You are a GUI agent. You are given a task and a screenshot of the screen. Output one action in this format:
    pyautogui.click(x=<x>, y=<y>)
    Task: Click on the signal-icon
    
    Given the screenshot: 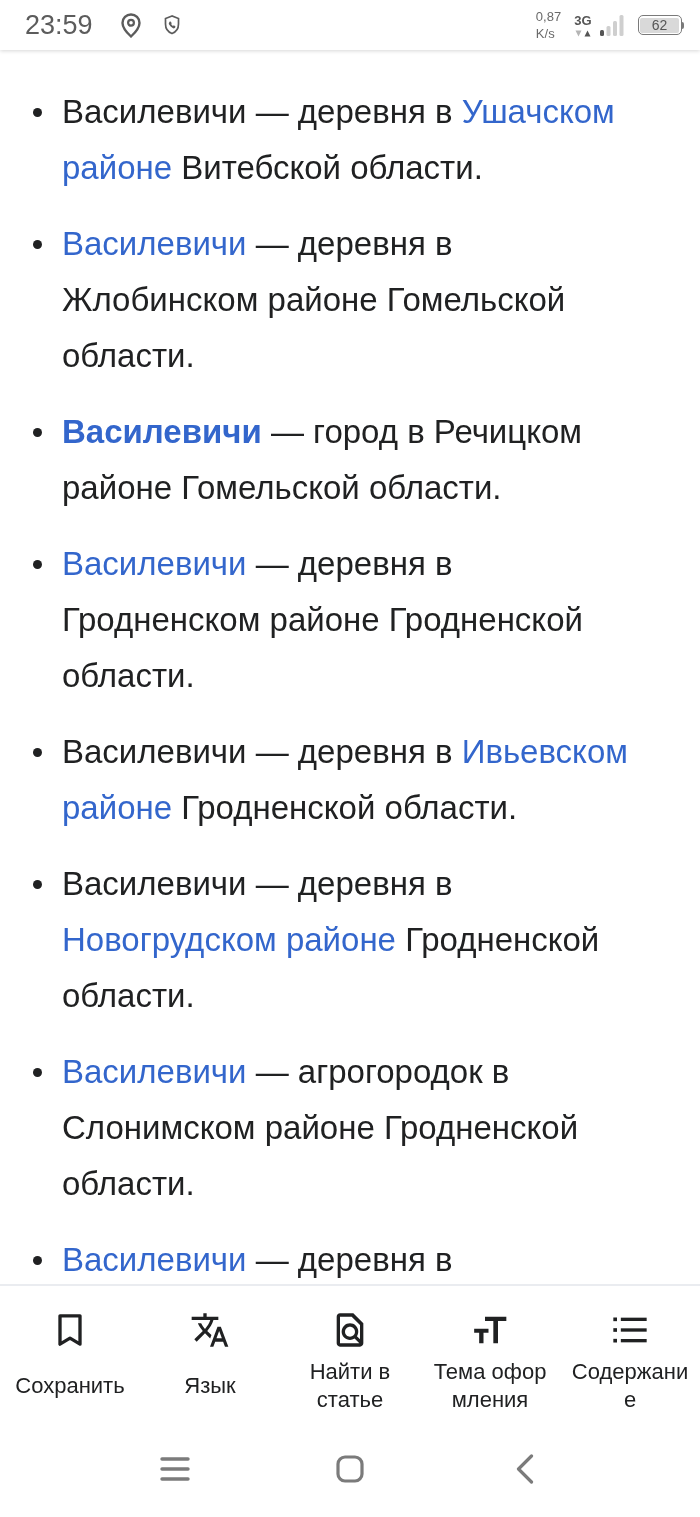 What is the action you would take?
    pyautogui.click(x=611, y=25)
    